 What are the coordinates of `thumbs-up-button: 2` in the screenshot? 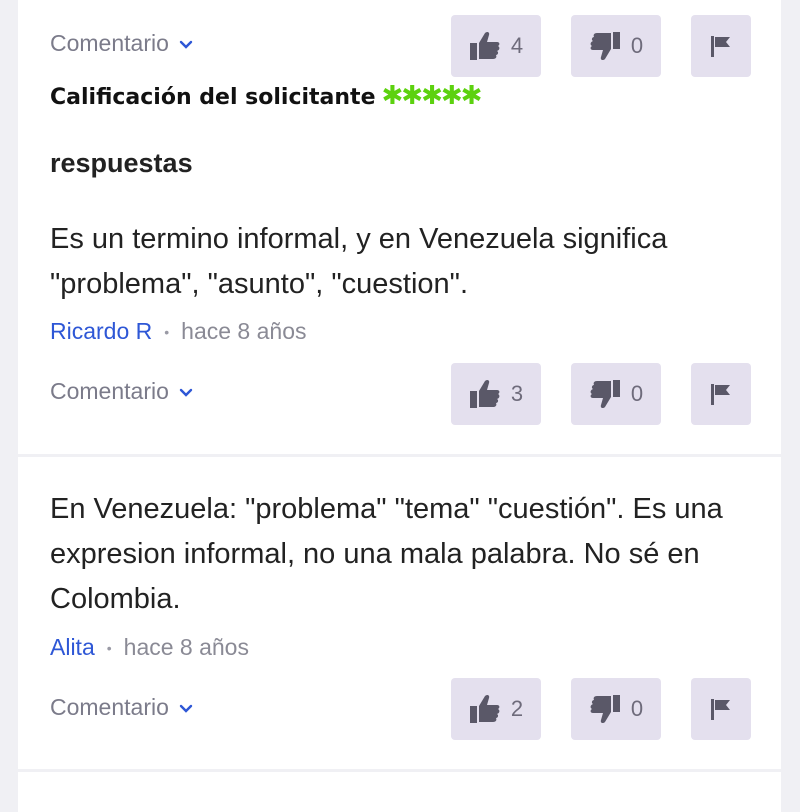 It's located at (496, 709).